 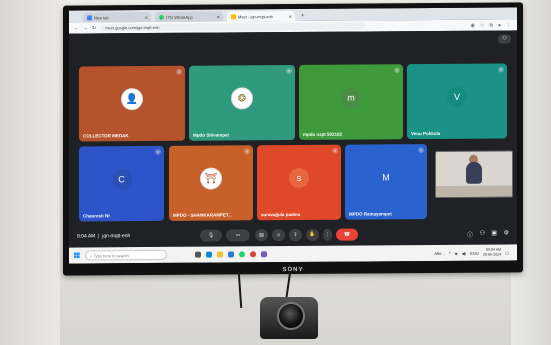 What do you see at coordinates (198, 254) in the screenshot?
I see `task-view-icon` at bounding box center [198, 254].